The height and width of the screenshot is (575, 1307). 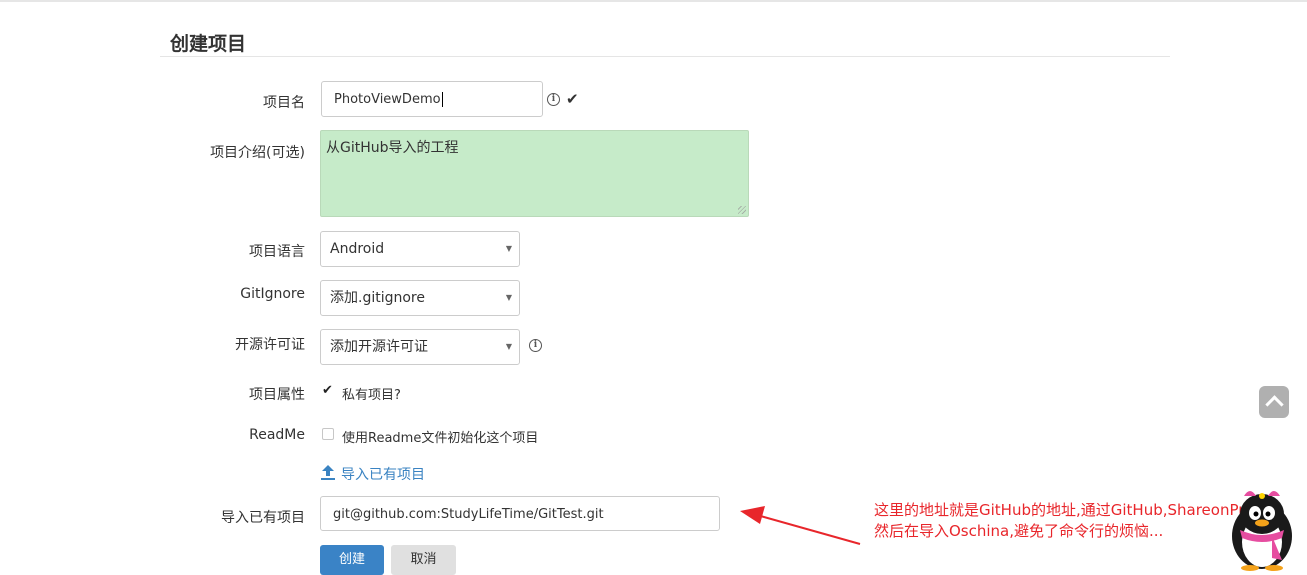 I want to click on chevron-up-icon, so click(x=1274, y=404).